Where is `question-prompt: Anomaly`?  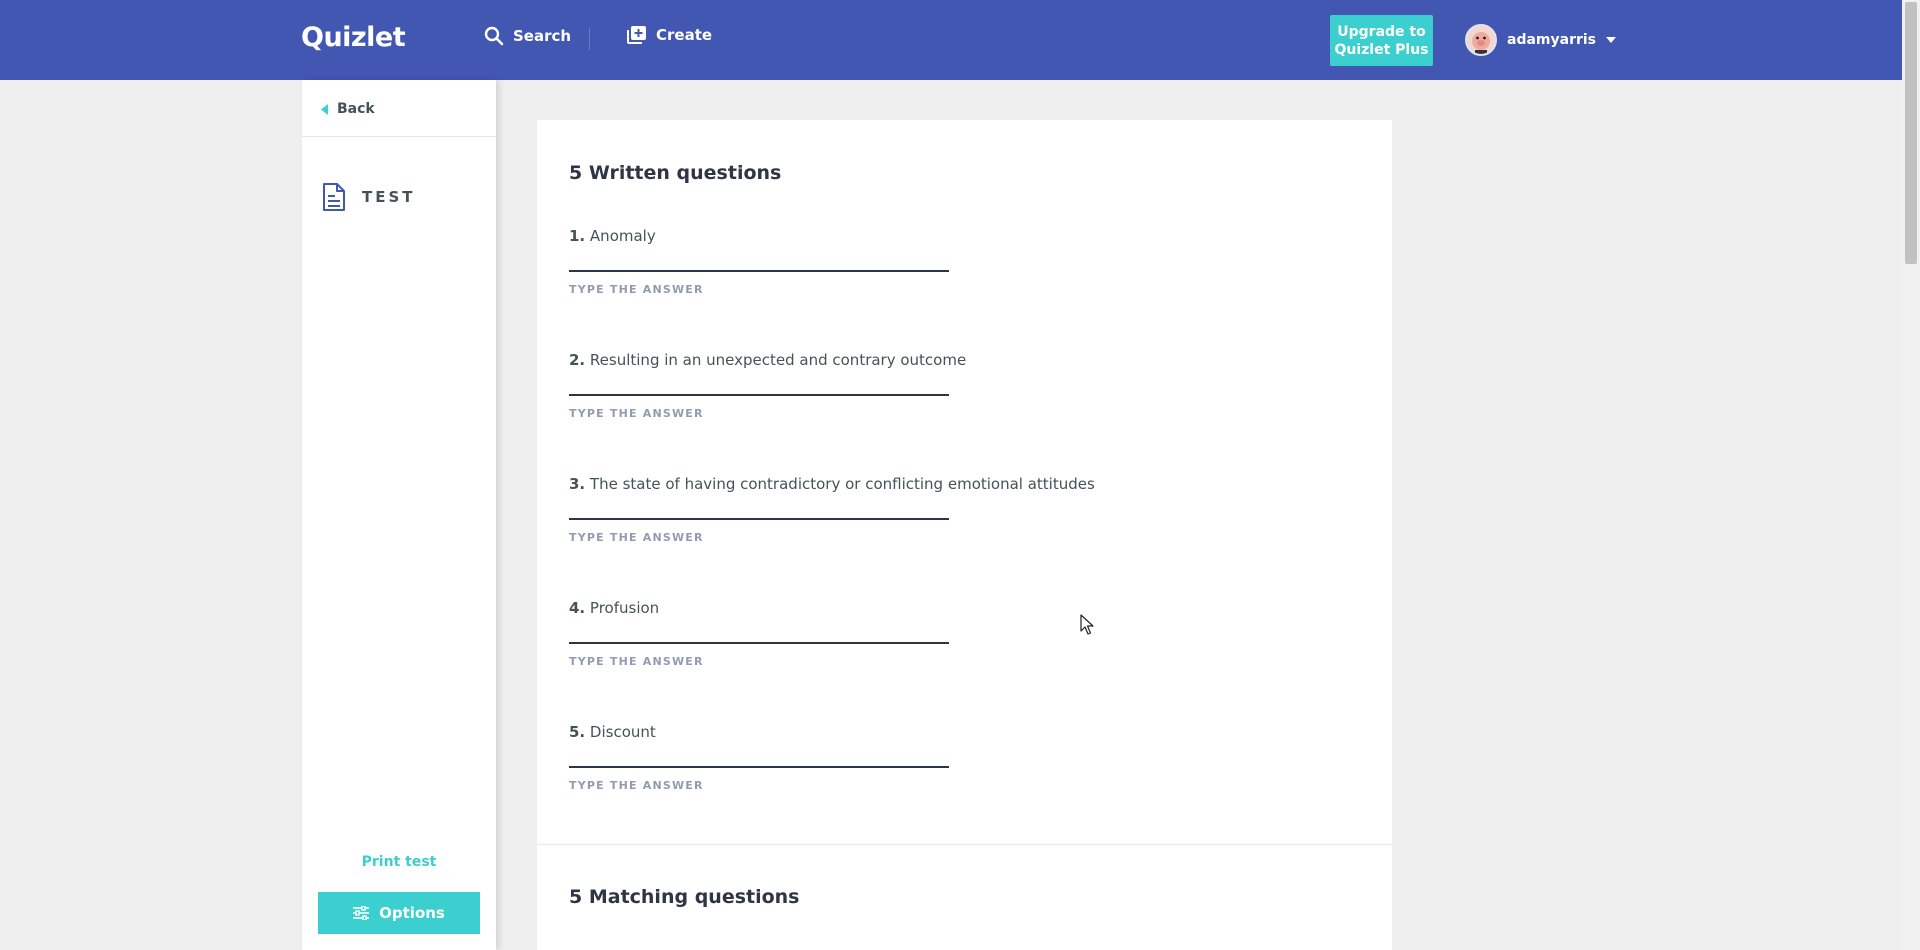
question-prompt: Anomaly is located at coordinates (622, 236).